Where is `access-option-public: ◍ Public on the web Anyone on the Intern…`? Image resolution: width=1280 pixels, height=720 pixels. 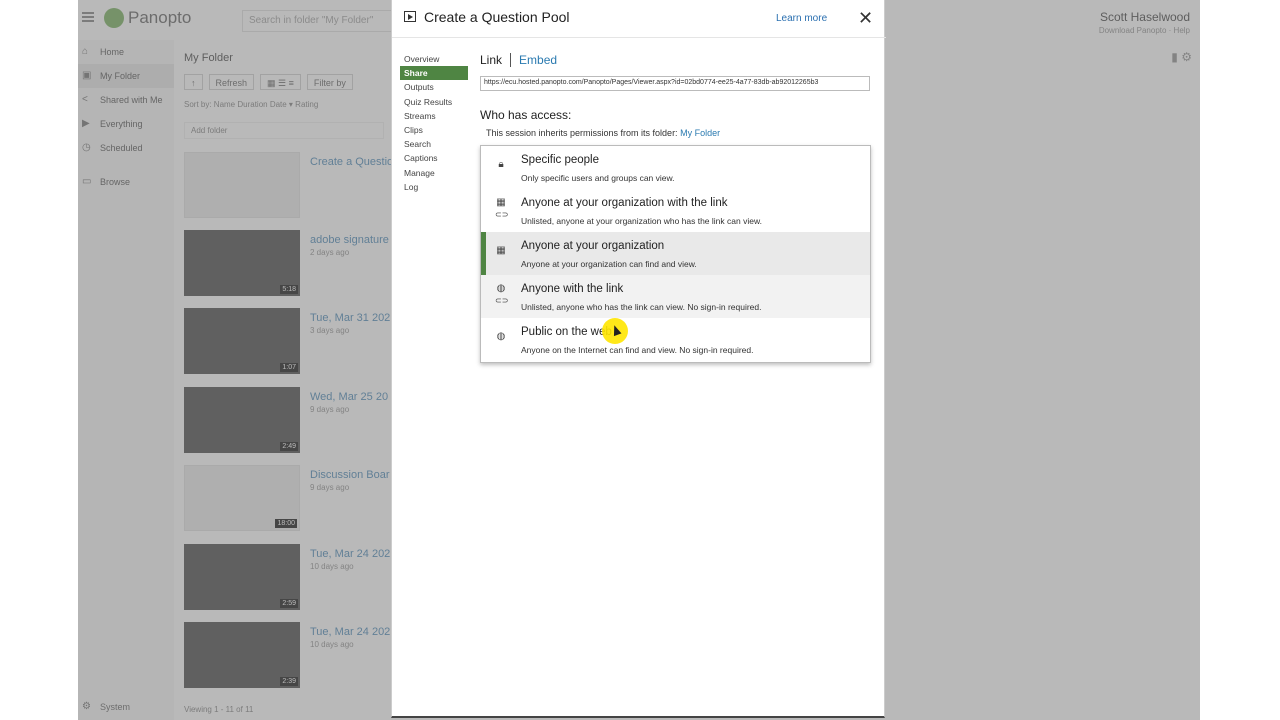
access-option-public: ◍ Public on the web Anyone on the Intern… is located at coordinates (675, 339).